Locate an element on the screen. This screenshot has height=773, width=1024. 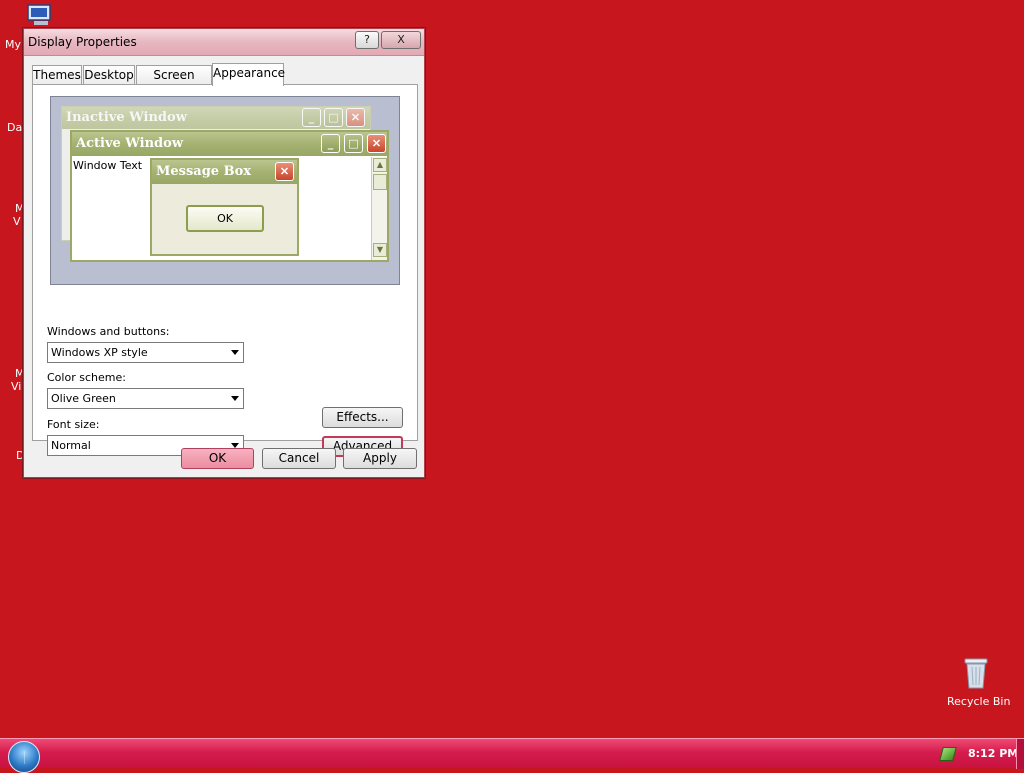
select-value: Normal is located at coordinates (71, 445).